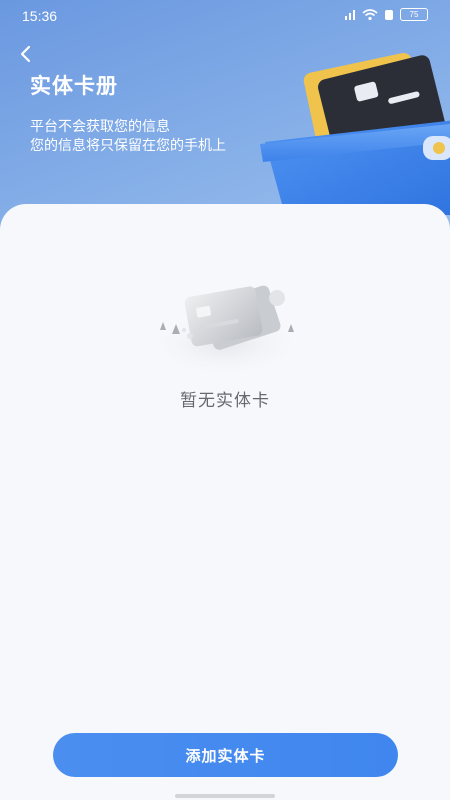 This screenshot has width=450, height=800. I want to click on home-indicator, so click(225, 796).